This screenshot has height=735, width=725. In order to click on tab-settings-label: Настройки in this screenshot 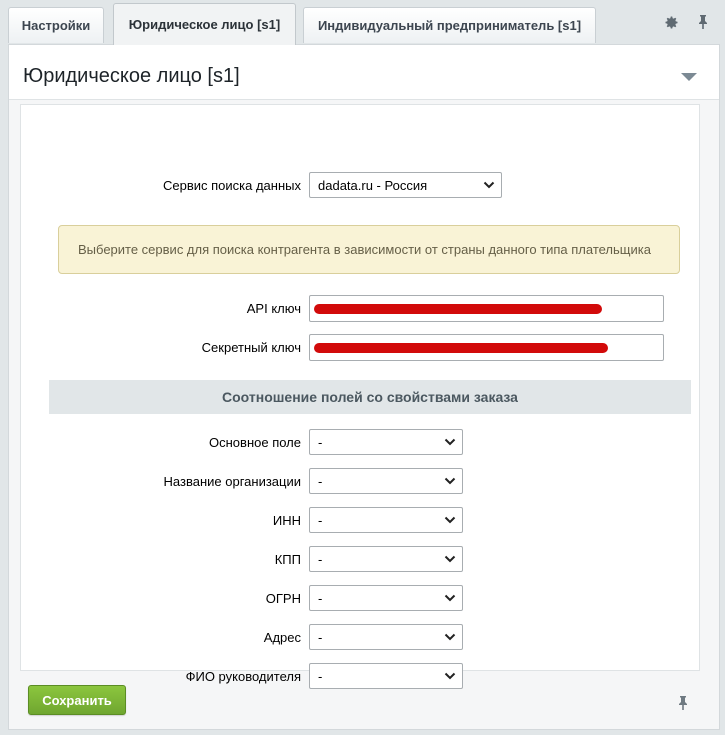, I will do `click(56, 25)`.